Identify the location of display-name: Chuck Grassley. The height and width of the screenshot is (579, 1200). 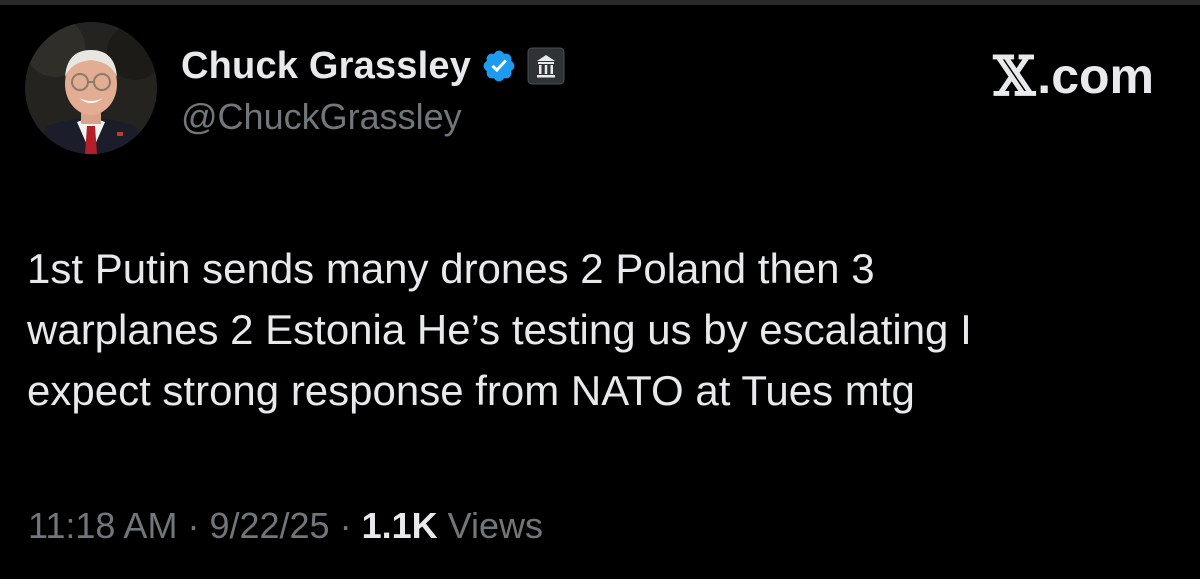
(326, 66).